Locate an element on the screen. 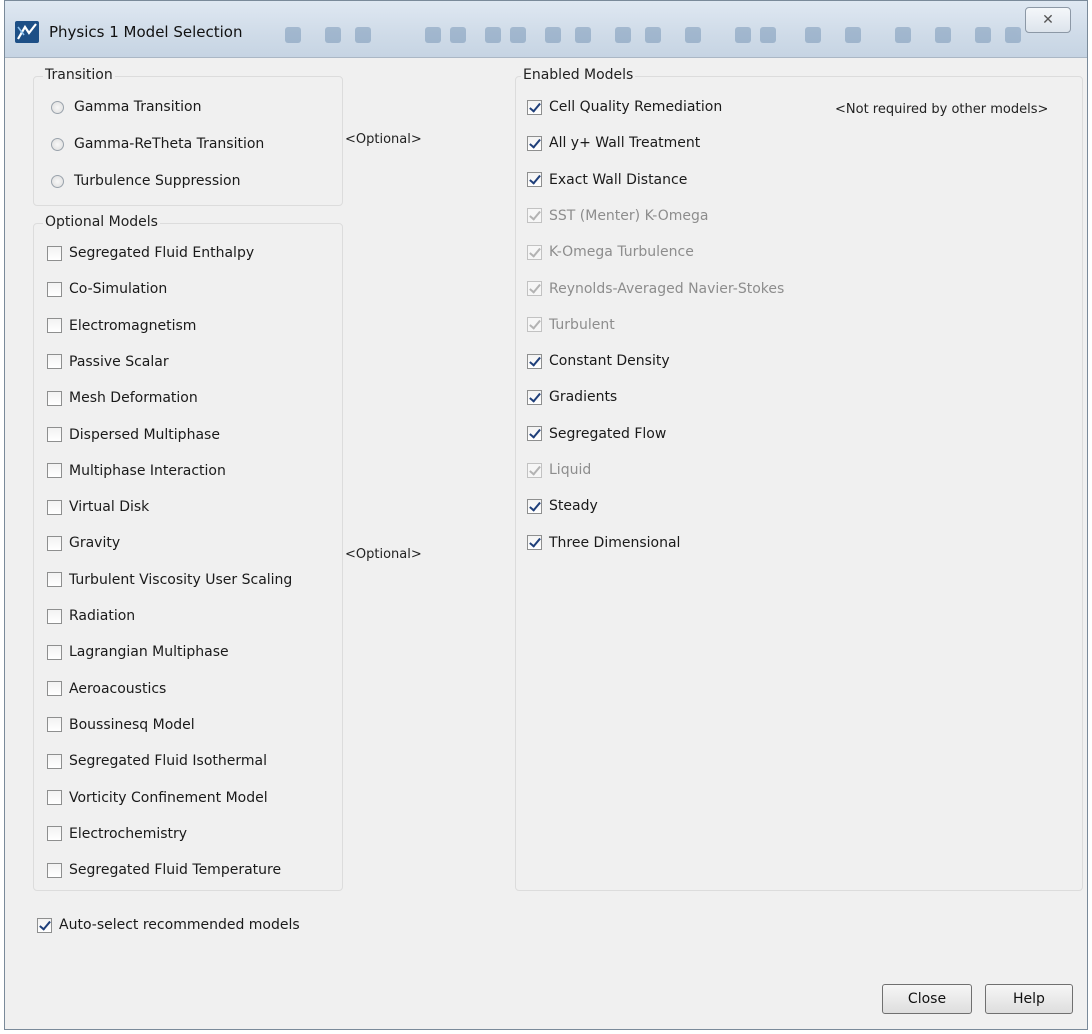 The image size is (1092, 1034). option-label: Electromagnetism is located at coordinates (133, 325).